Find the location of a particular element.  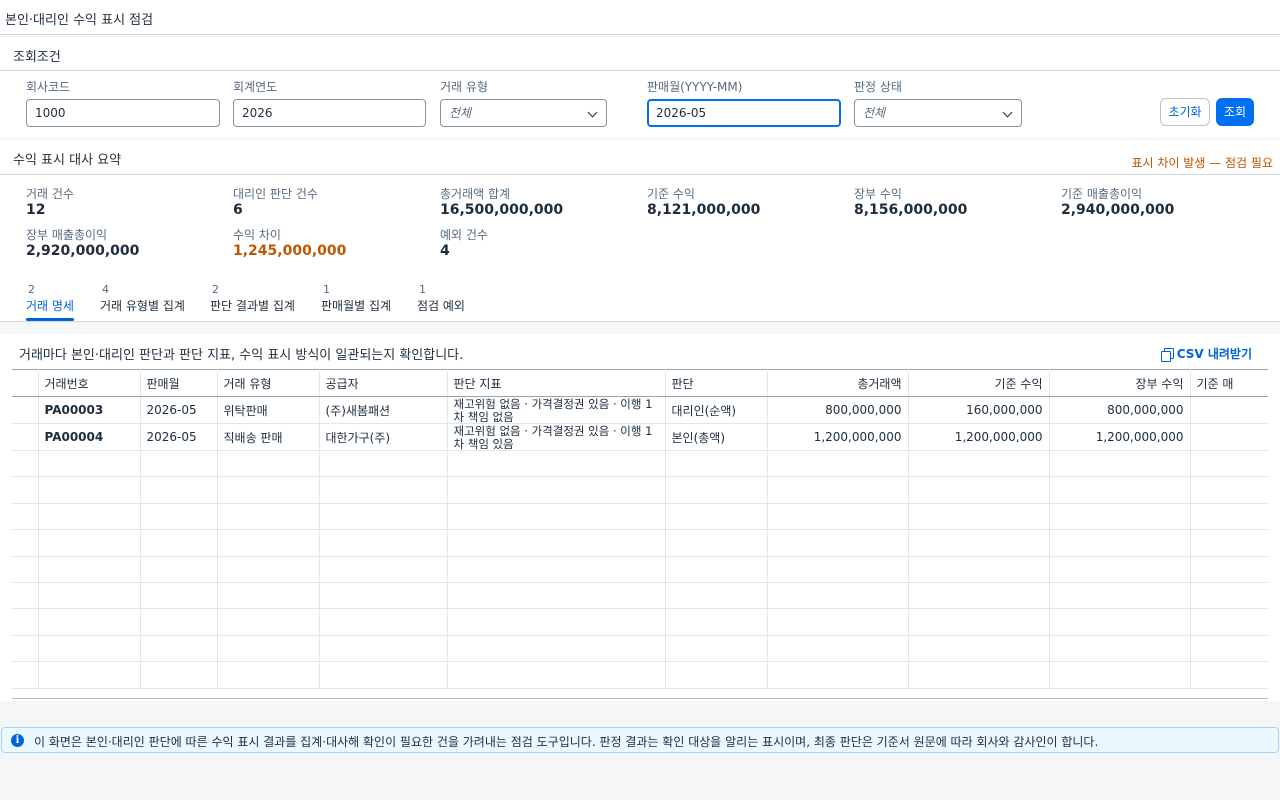

indicator-cell: 재고위험 없음 · 가격결정권 있음 · 이행 1차 책임 있음 is located at coordinates (556, 437).